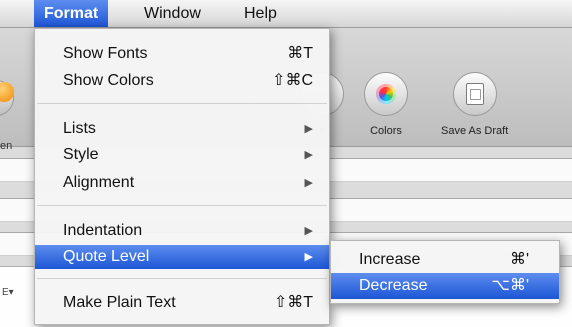 The image size is (572, 327). What do you see at coordinates (386, 131) in the screenshot?
I see `toolbar-label: Colors` at bounding box center [386, 131].